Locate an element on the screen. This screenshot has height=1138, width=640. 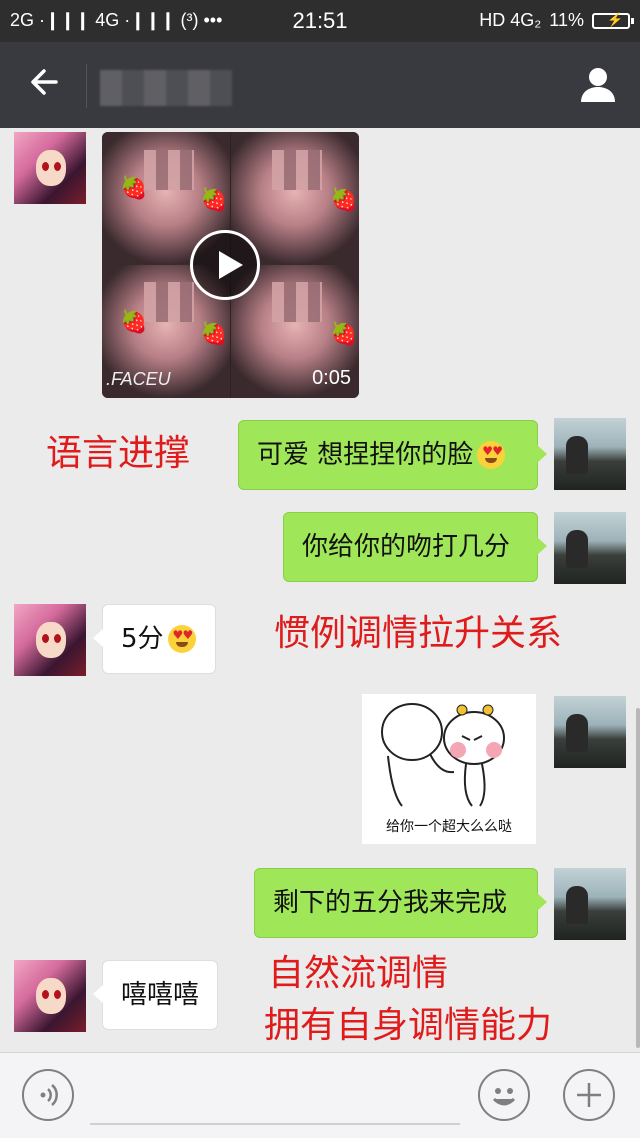
video-message: 🍓 🍓 🍓 🍓 🍓 🍓 .FACEU 0:05 is located at coordinates (230, 265).